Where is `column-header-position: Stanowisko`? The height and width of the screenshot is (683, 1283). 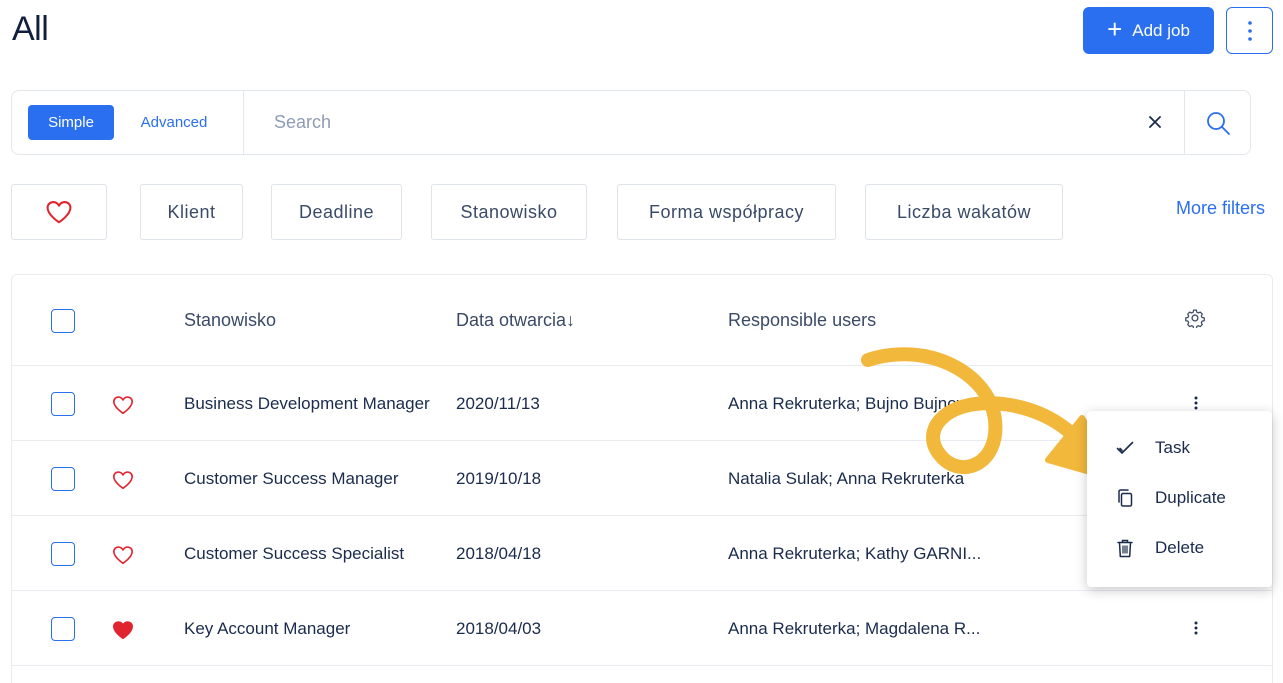
column-header-position: Stanowisko is located at coordinates (230, 320).